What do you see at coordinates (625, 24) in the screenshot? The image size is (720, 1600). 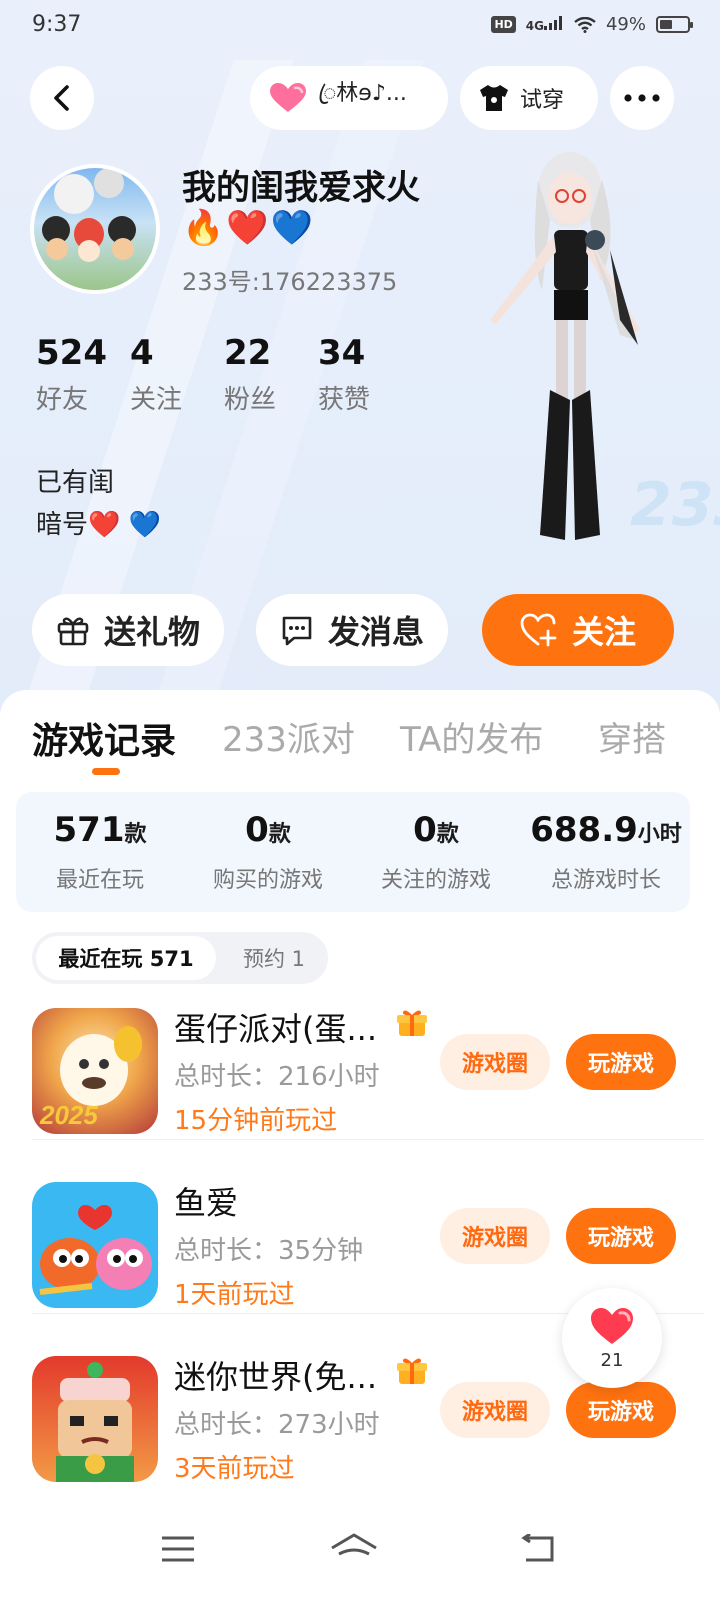 I see `battery-percent: 49%` at bounding box center [625, 24].